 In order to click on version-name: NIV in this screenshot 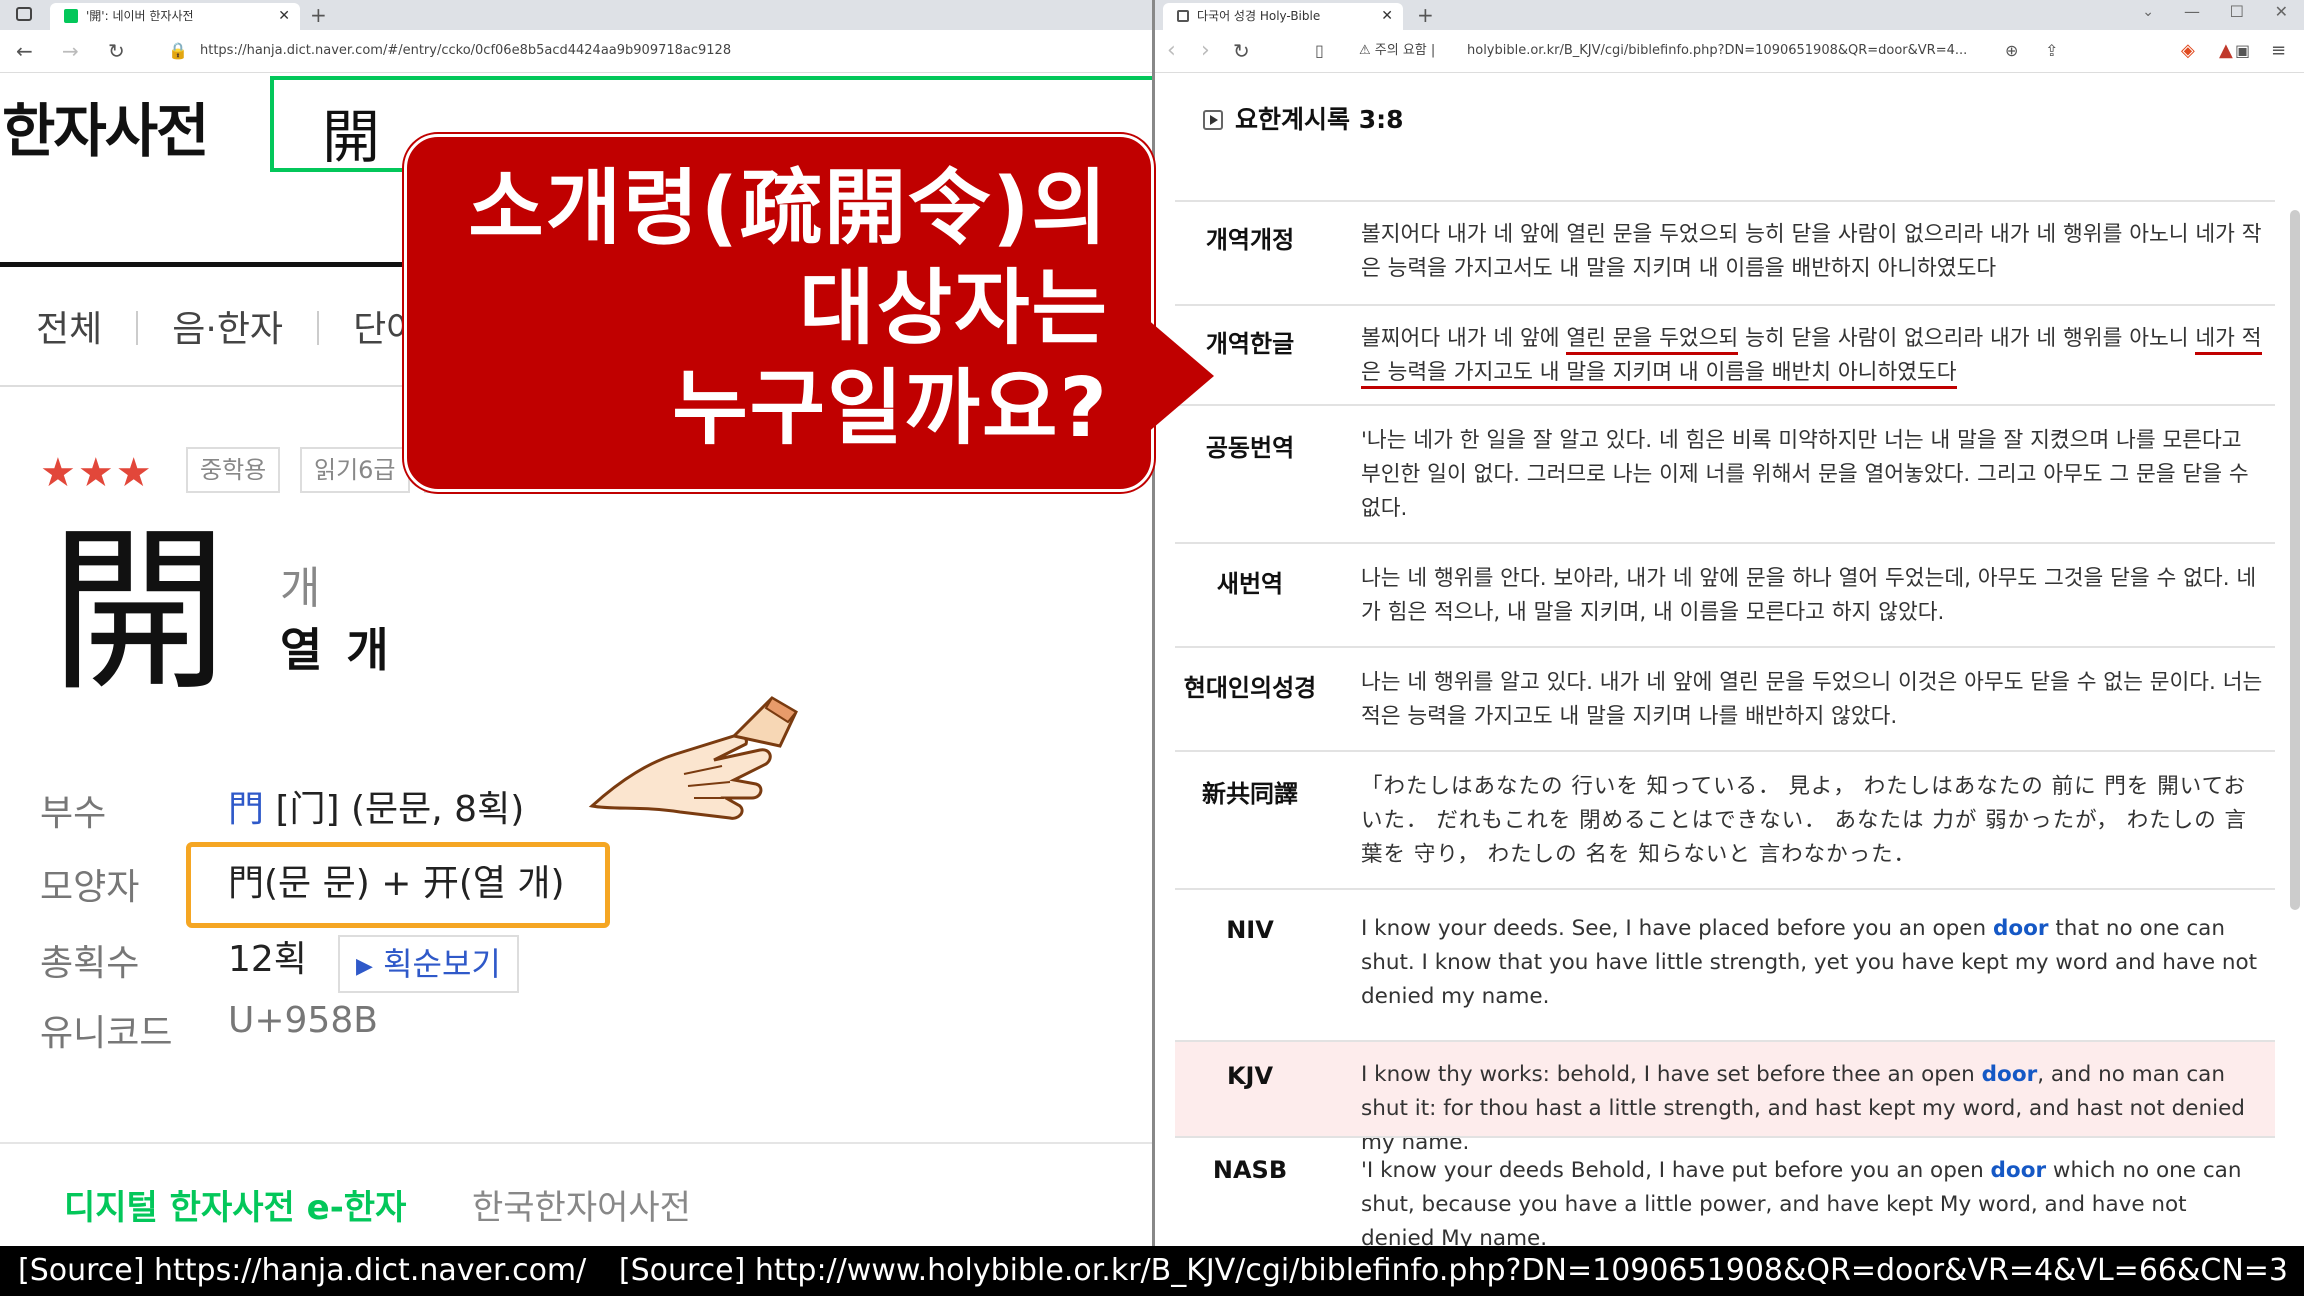, I will do `click(1250, 930)`.